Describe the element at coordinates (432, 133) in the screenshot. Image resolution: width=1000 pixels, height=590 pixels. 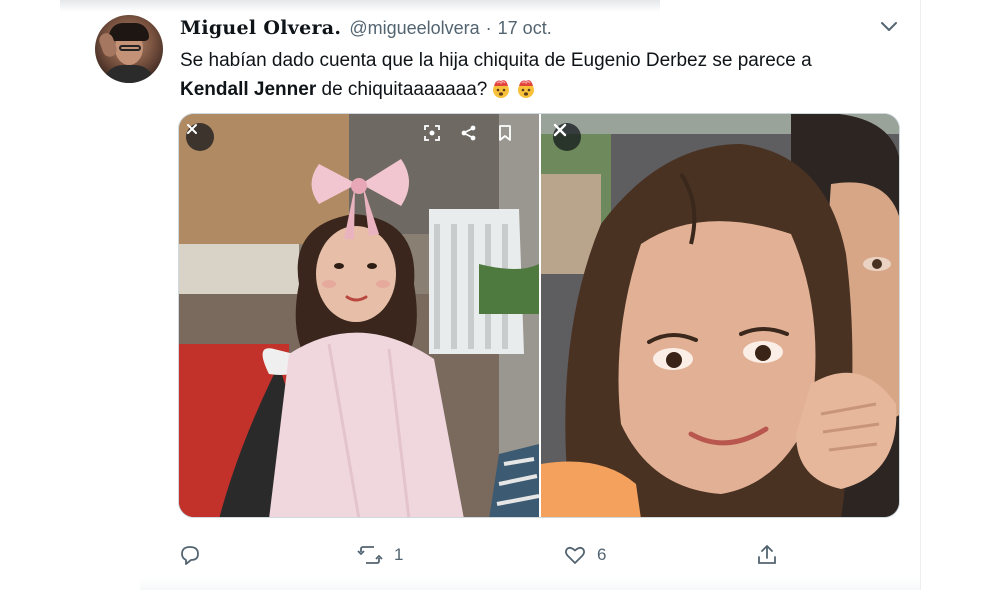
I see `screenshot-icon` at that location.